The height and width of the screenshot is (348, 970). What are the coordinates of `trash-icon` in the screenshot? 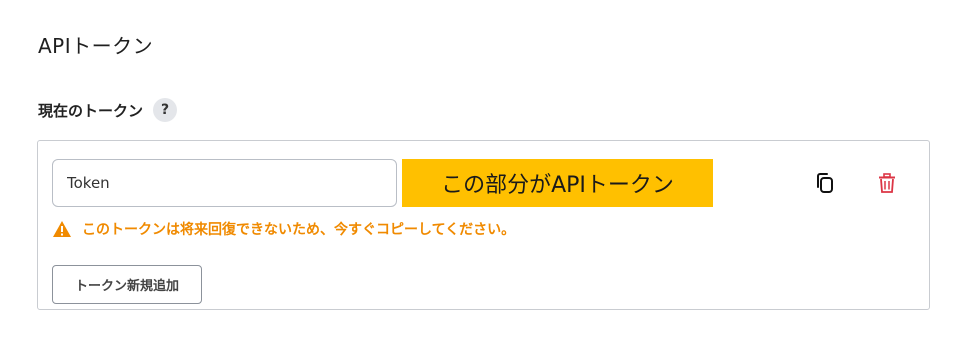 It's located at (887, 183).